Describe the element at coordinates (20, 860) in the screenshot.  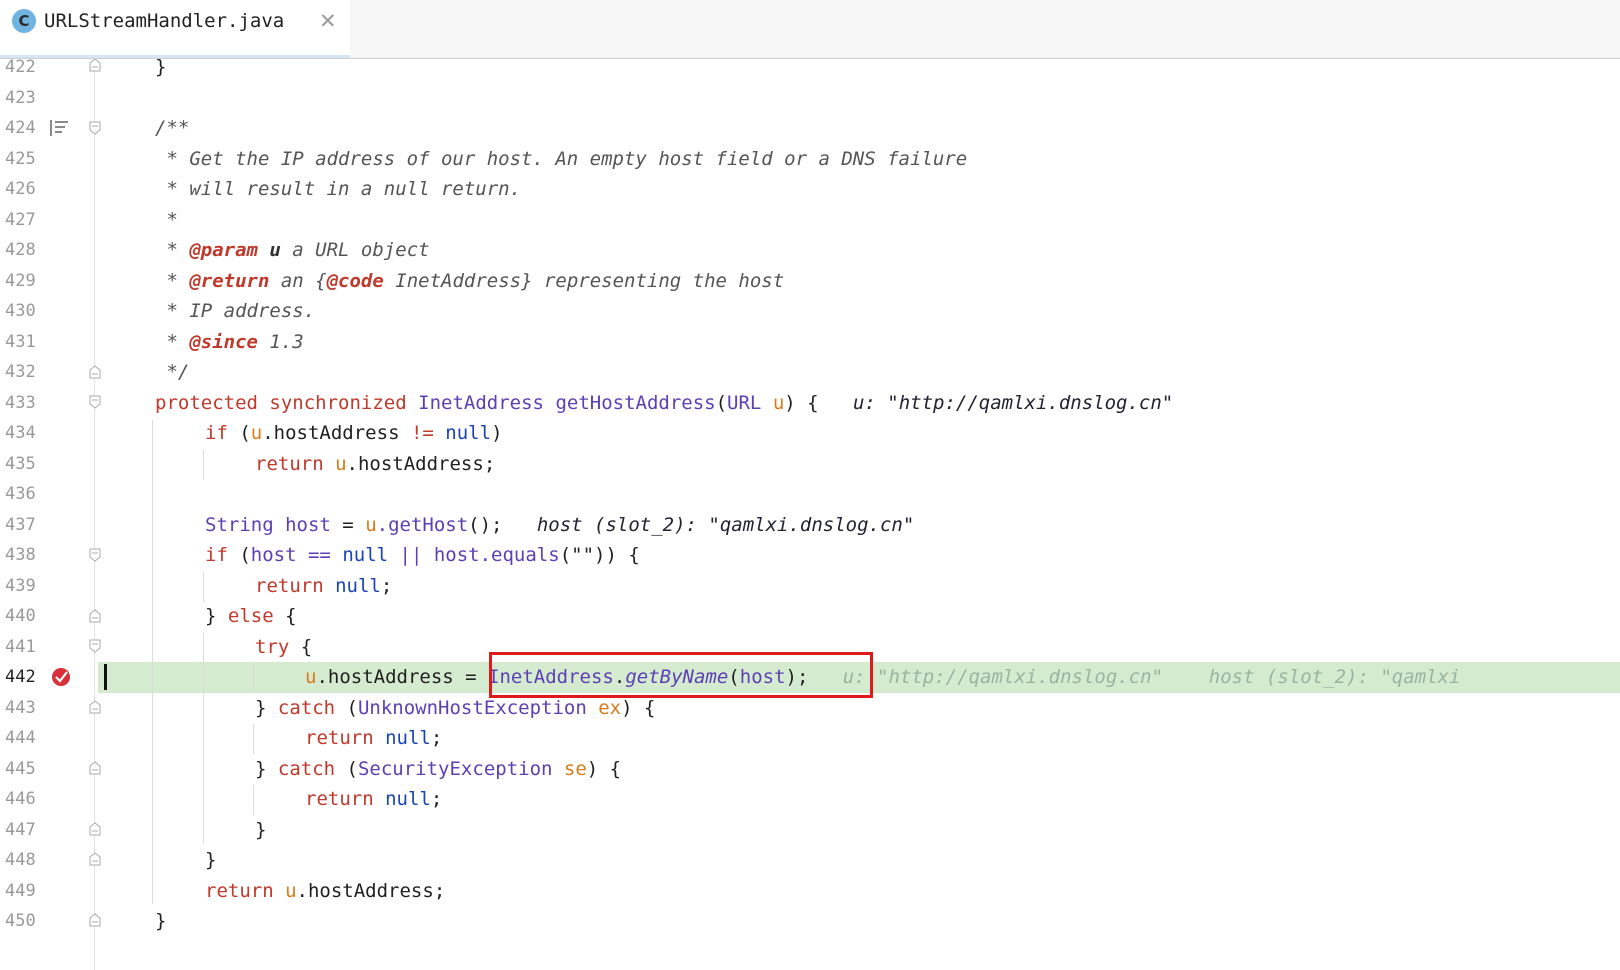
I see `line-number: 448` at that location.